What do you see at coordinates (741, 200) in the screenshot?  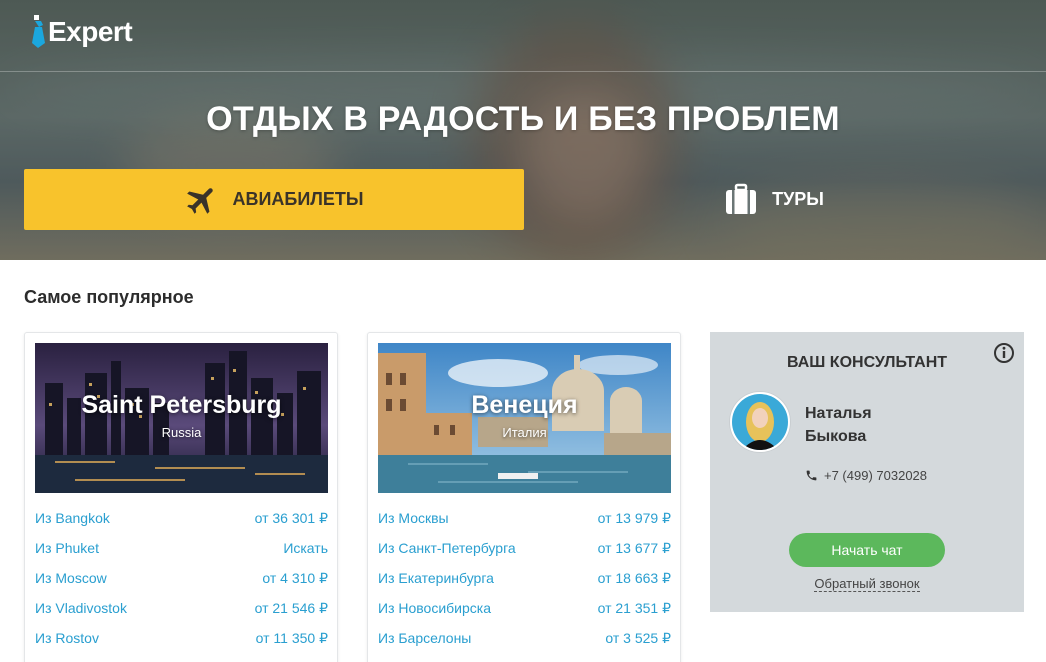 I see `suitcase-icon` at bounding box center [741, 200].